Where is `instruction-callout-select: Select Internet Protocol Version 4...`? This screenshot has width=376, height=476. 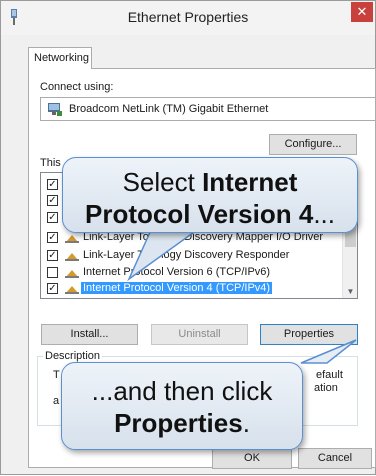
instruction-callout-select: Select Internet Protocol Version 4... is located at coordinates (210, 195).